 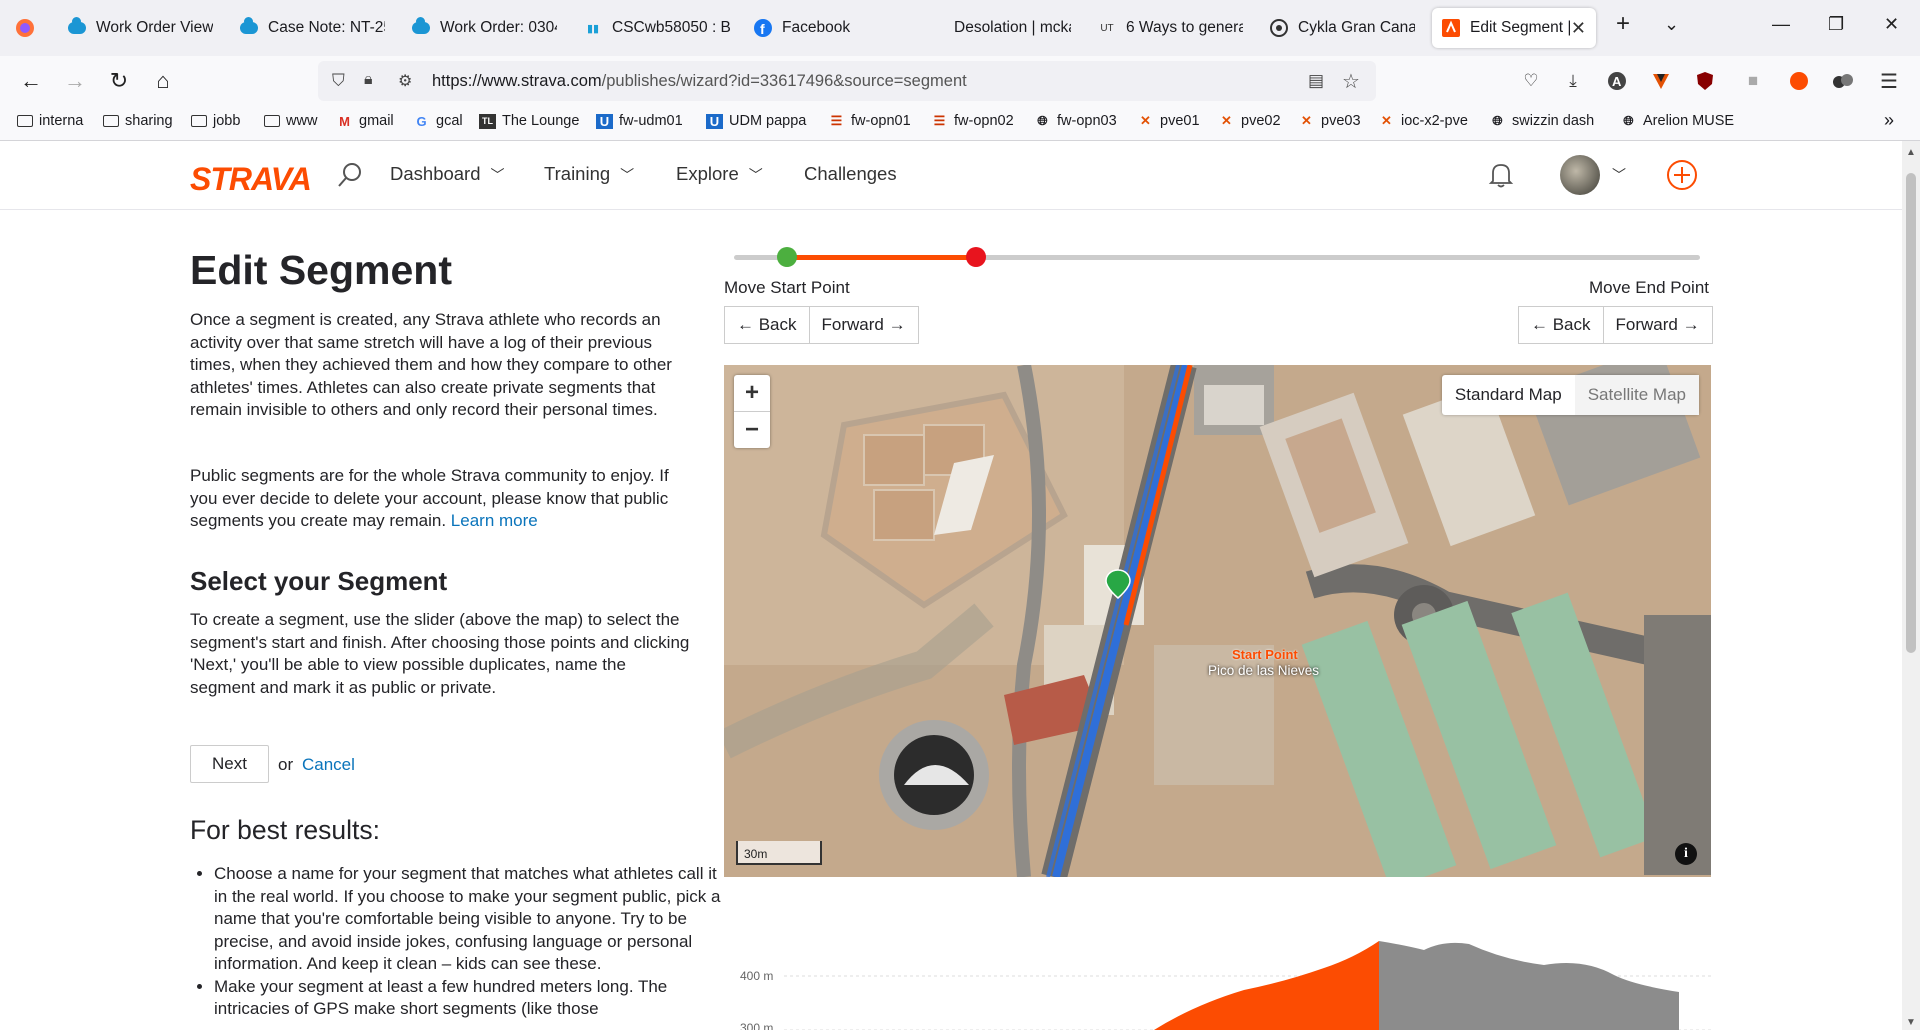 I want to click on end-back-button: ← Back, so click(x=1561, y=325).